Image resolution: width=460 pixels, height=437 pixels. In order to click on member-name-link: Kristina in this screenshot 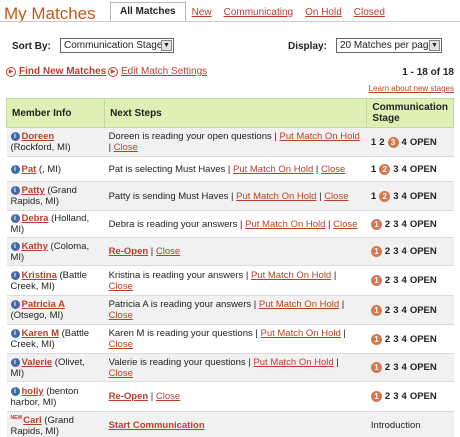, I will do `click(39, 275)`.